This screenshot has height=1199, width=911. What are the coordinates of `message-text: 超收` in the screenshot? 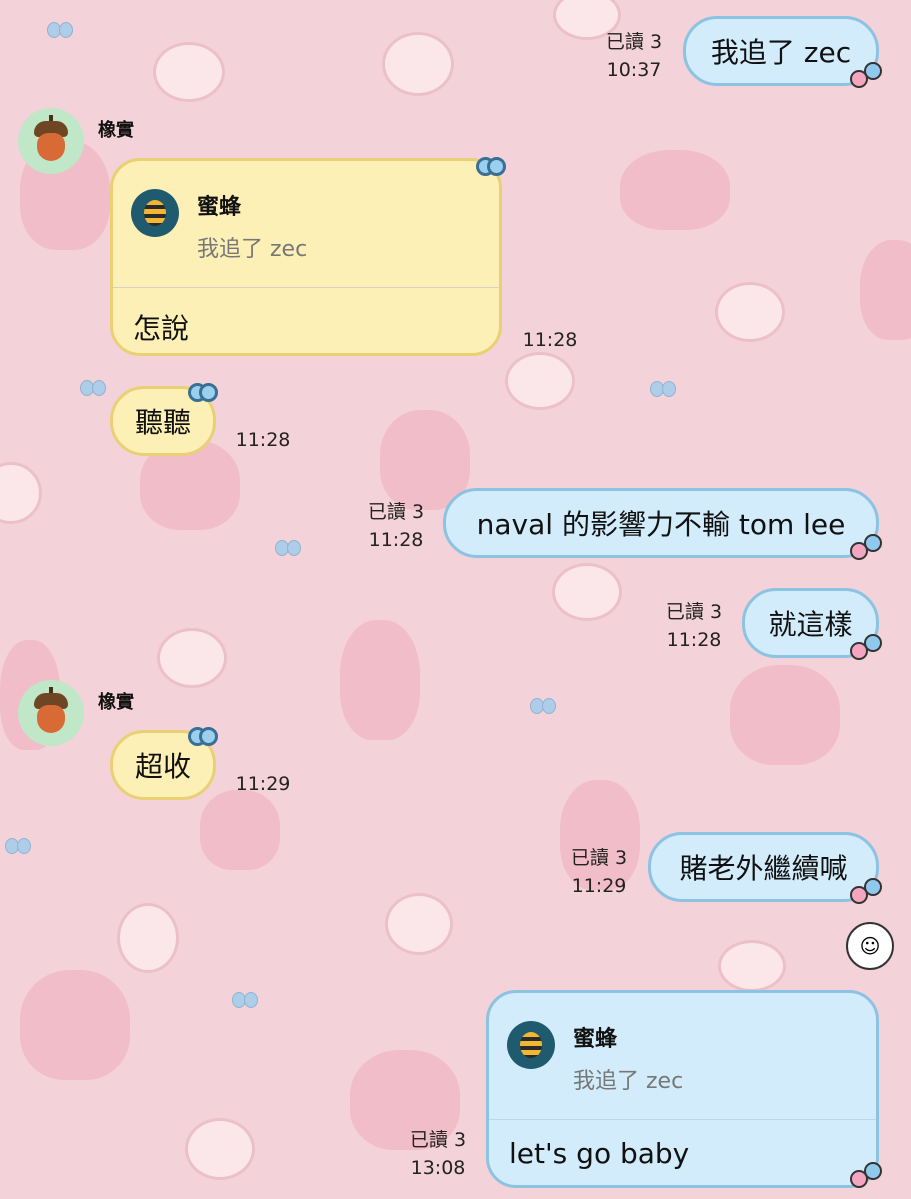 It's located at (162, 766).